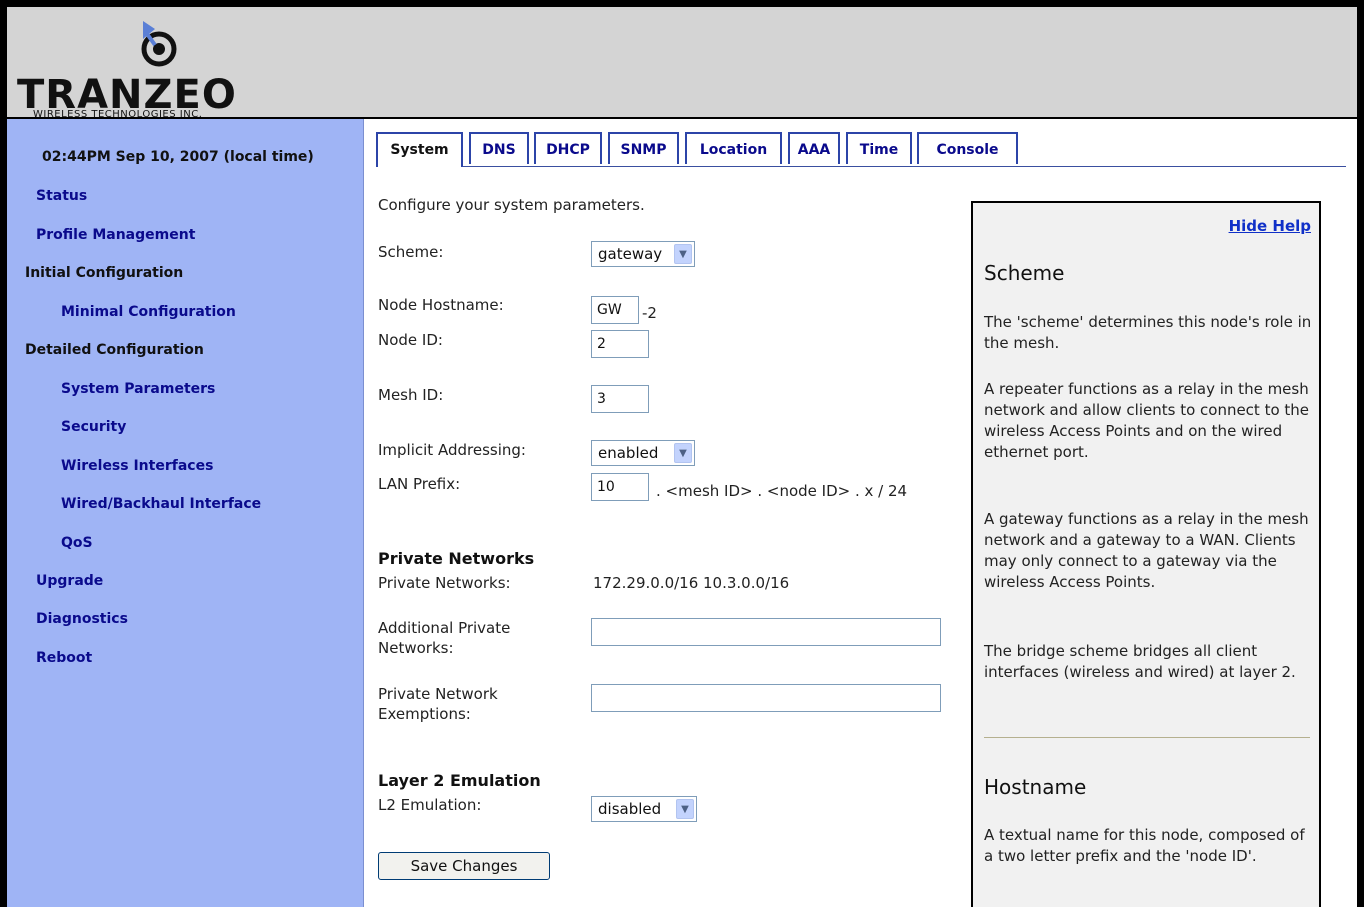 The width and height of the screenshot is (1364, 907). I want to click on tab-system: System, so click(419, 149).